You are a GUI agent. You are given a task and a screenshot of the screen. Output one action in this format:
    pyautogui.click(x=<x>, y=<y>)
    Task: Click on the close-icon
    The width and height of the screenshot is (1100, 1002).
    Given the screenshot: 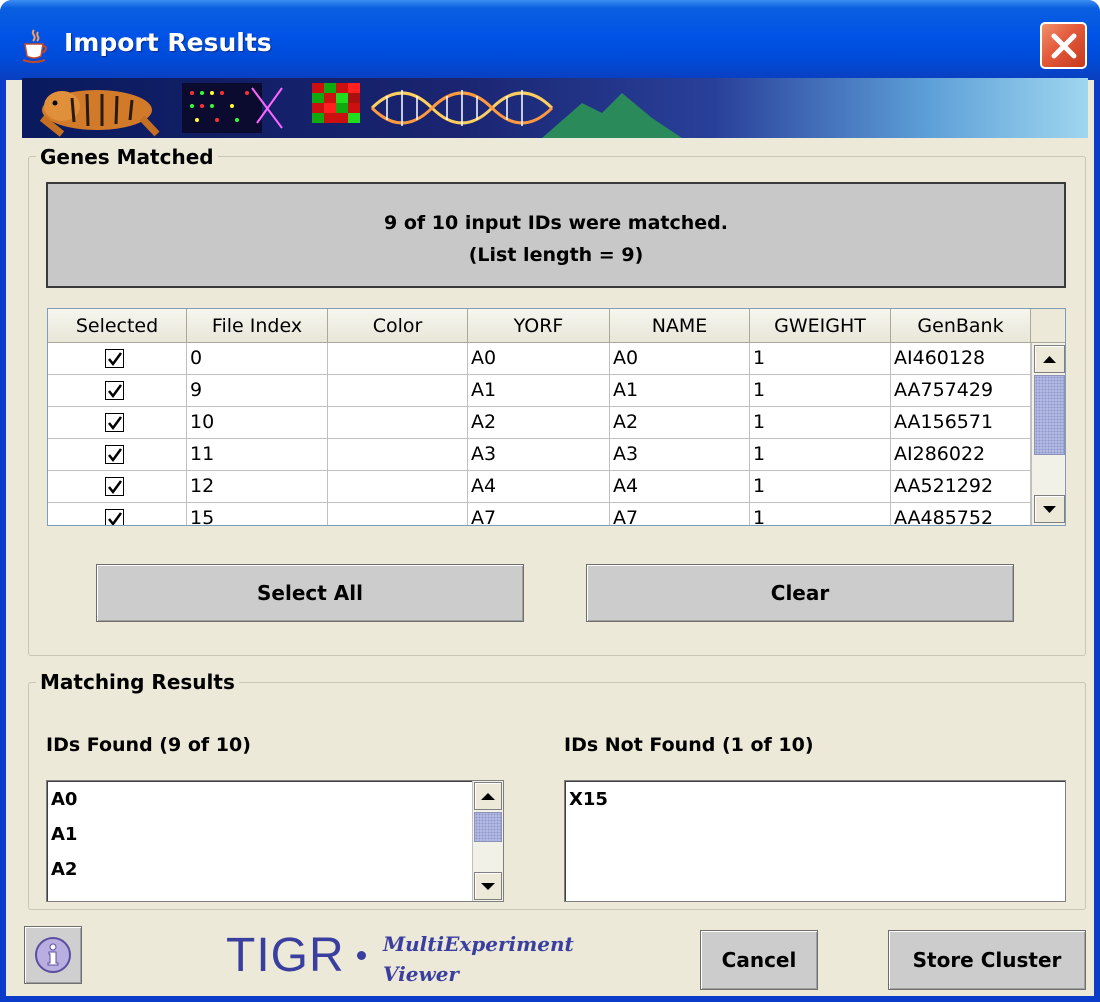 What is the action you would take?
    pyautogui.click(x=1064, y=46)
    